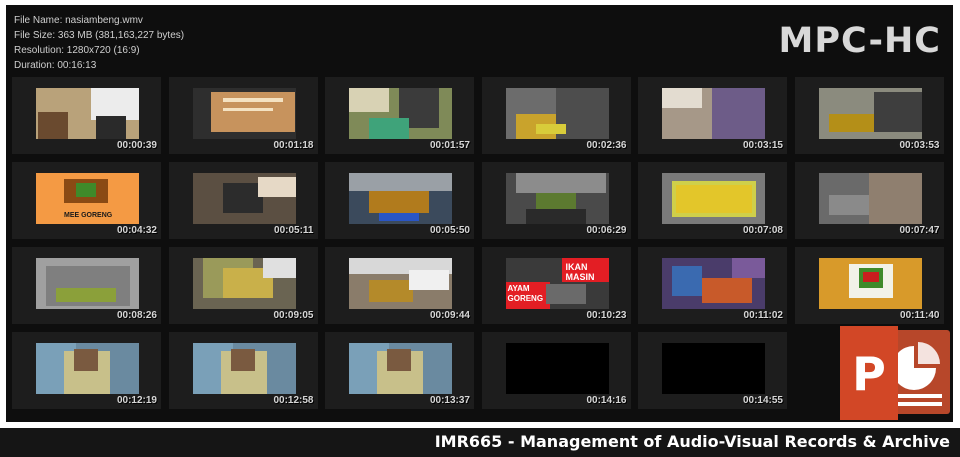 The height and width of the screenshot is (457, 960). What do you see at coordinates (293, 145) in the screenshot?
I see `timestamp: 00:01:18` at bounding box center [293, 145].